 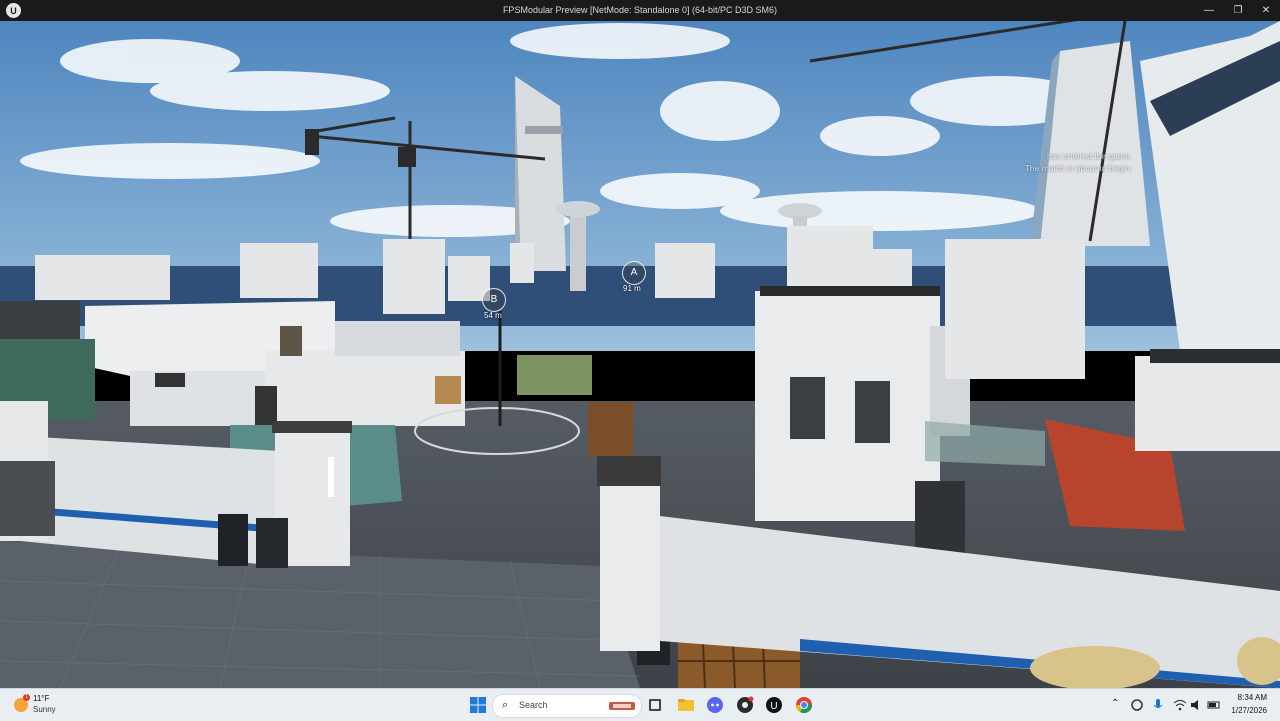 I want to click on battery-icon, so click(x=1214, y=705).